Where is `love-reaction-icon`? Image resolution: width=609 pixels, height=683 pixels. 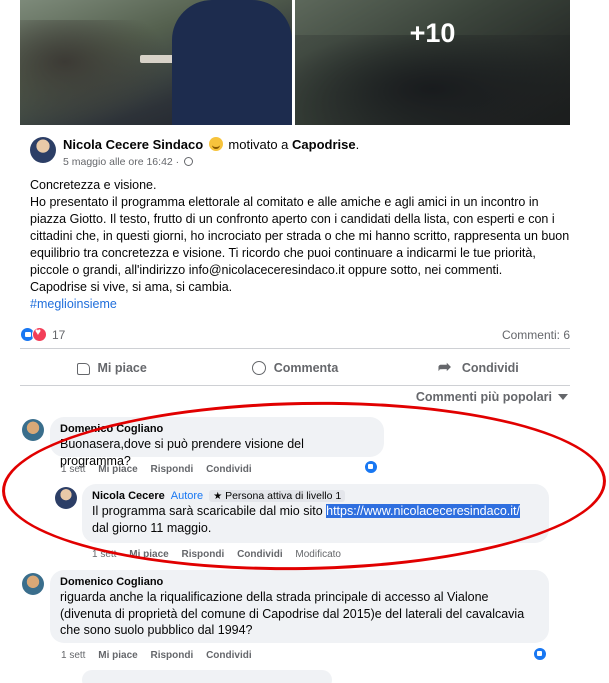
love-reaction-icon is located at coordinates (39, 334).